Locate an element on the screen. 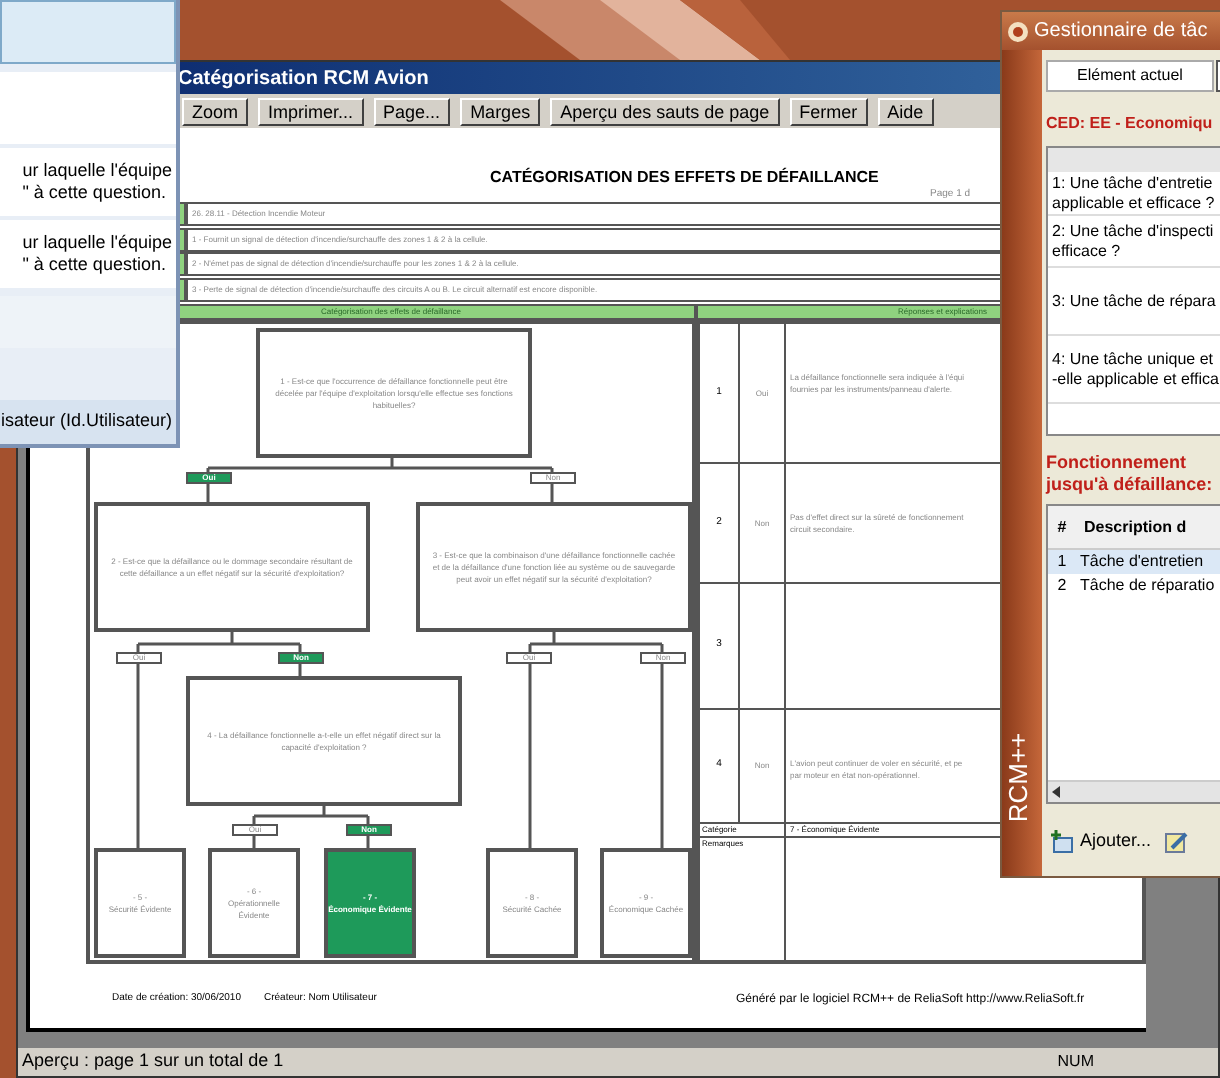  status-text: Aperçu : page 1 sur un total de 1 is located at coordinates (153, 1061).